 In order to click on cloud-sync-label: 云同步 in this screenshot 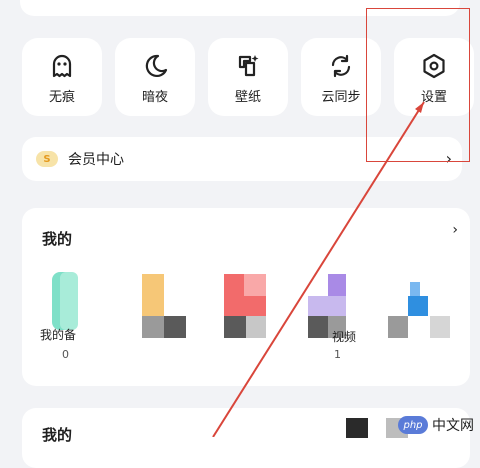, I will do `click(341, 97)`.